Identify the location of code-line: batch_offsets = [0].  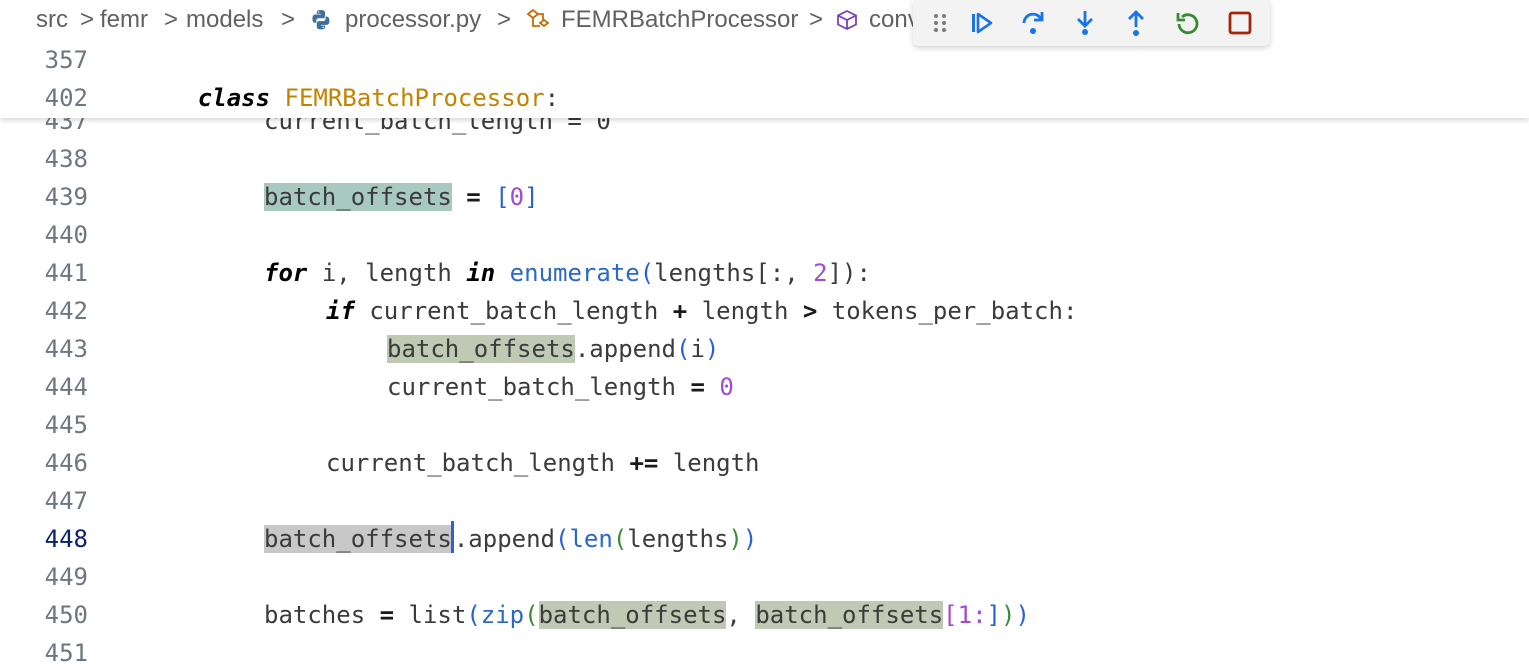
(401, 197).